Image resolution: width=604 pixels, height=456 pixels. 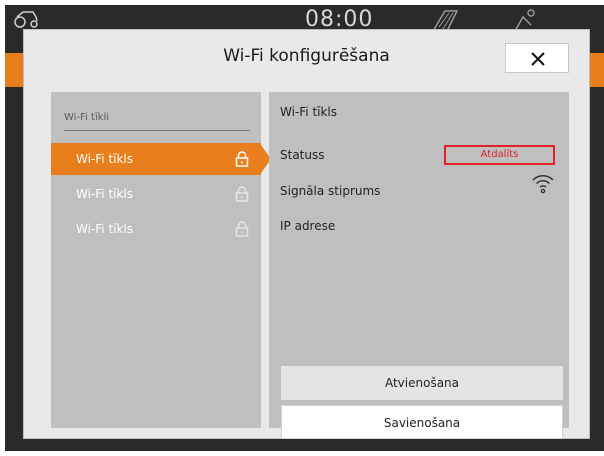 What do you see at coordinates (499, 155) in the screenshot?
I see `status-badge: Atdalīts` at bounding box center [499, 155].